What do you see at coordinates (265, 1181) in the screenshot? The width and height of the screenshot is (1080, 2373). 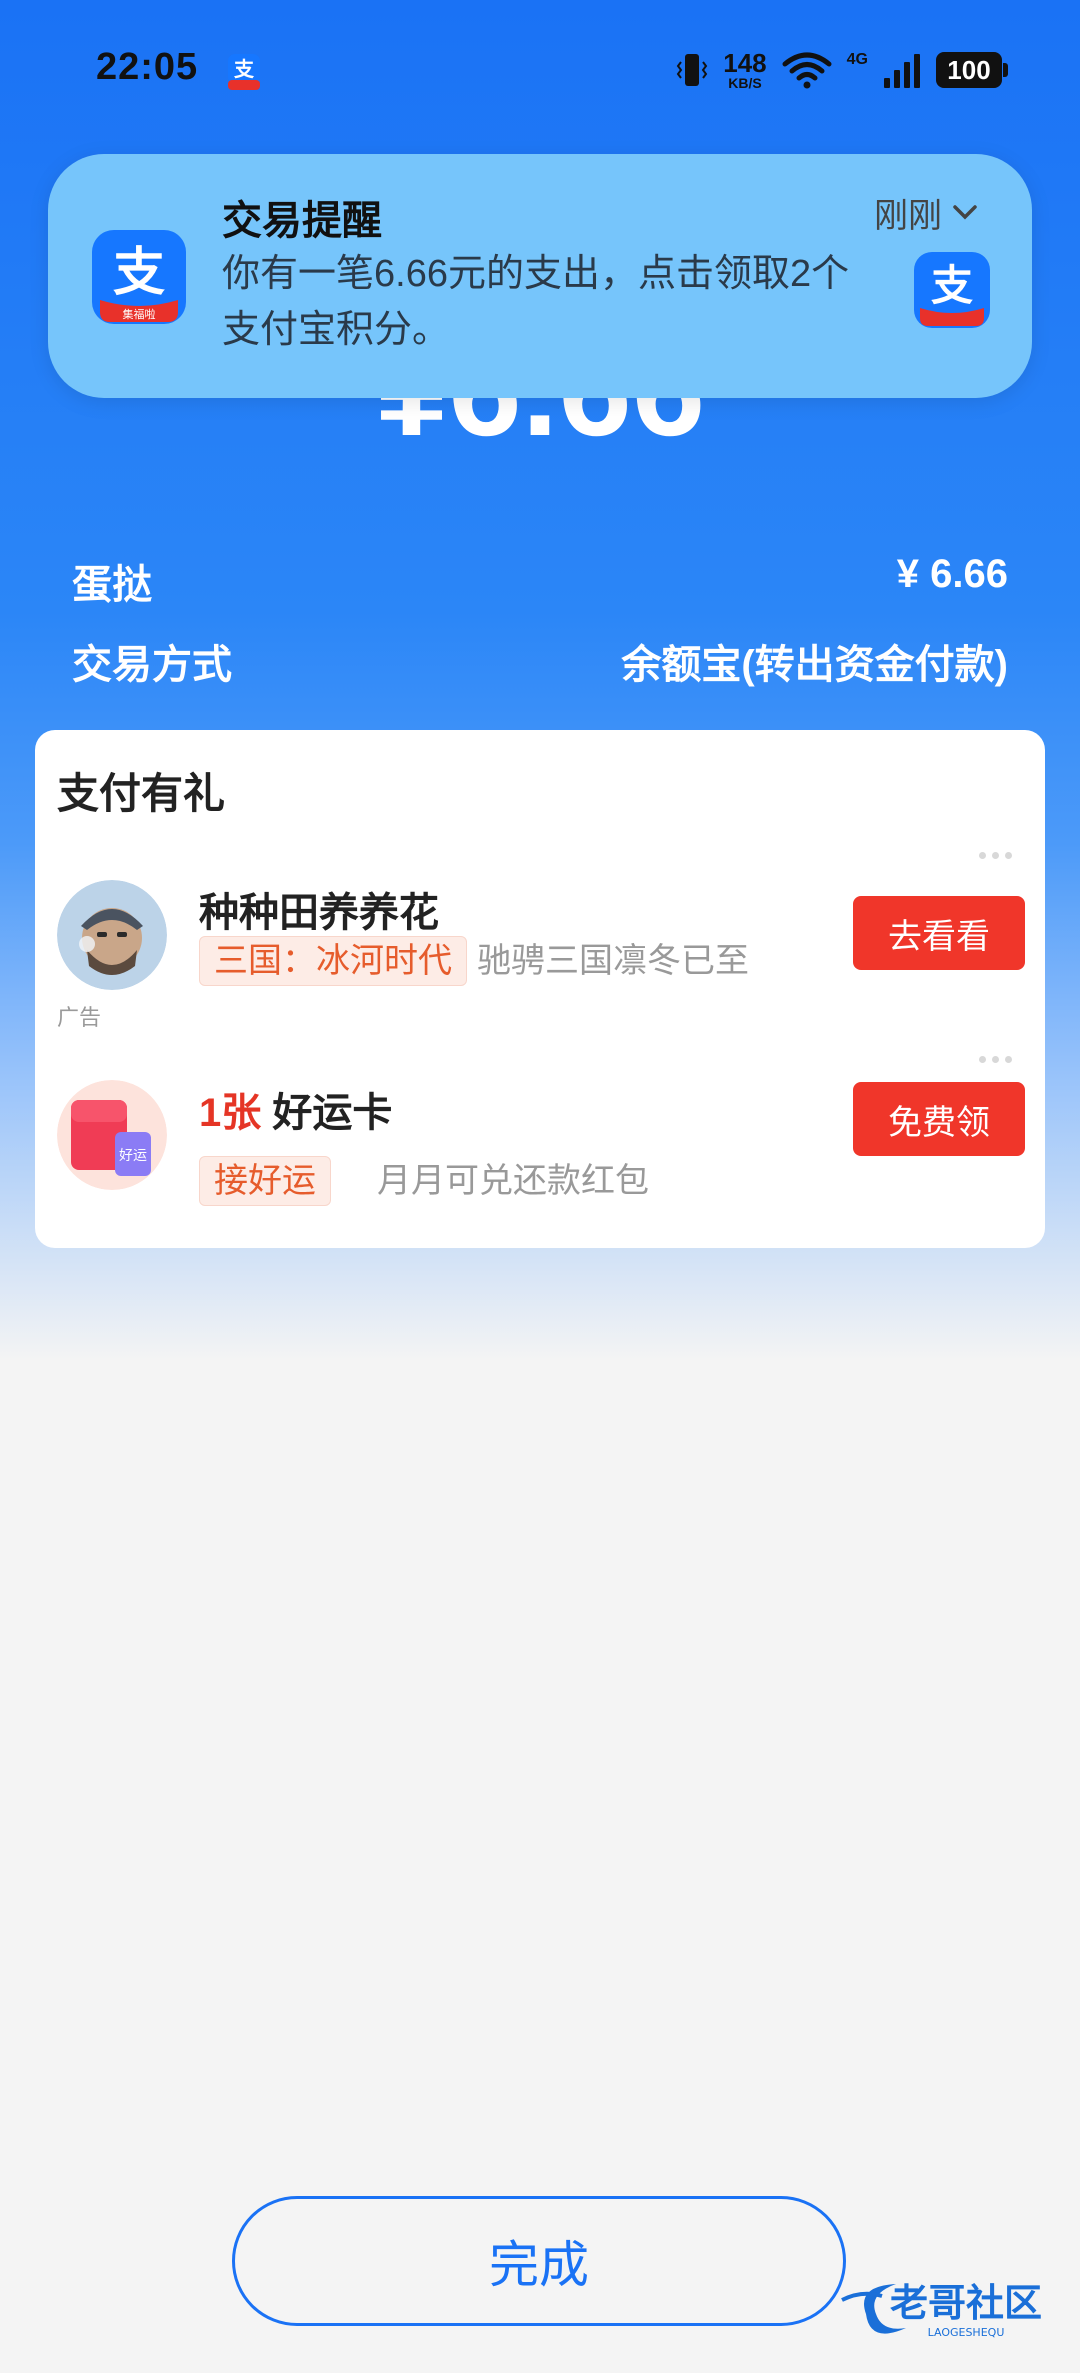 I see `reward-tag: 接好运` at bounding box center [265, 1181].